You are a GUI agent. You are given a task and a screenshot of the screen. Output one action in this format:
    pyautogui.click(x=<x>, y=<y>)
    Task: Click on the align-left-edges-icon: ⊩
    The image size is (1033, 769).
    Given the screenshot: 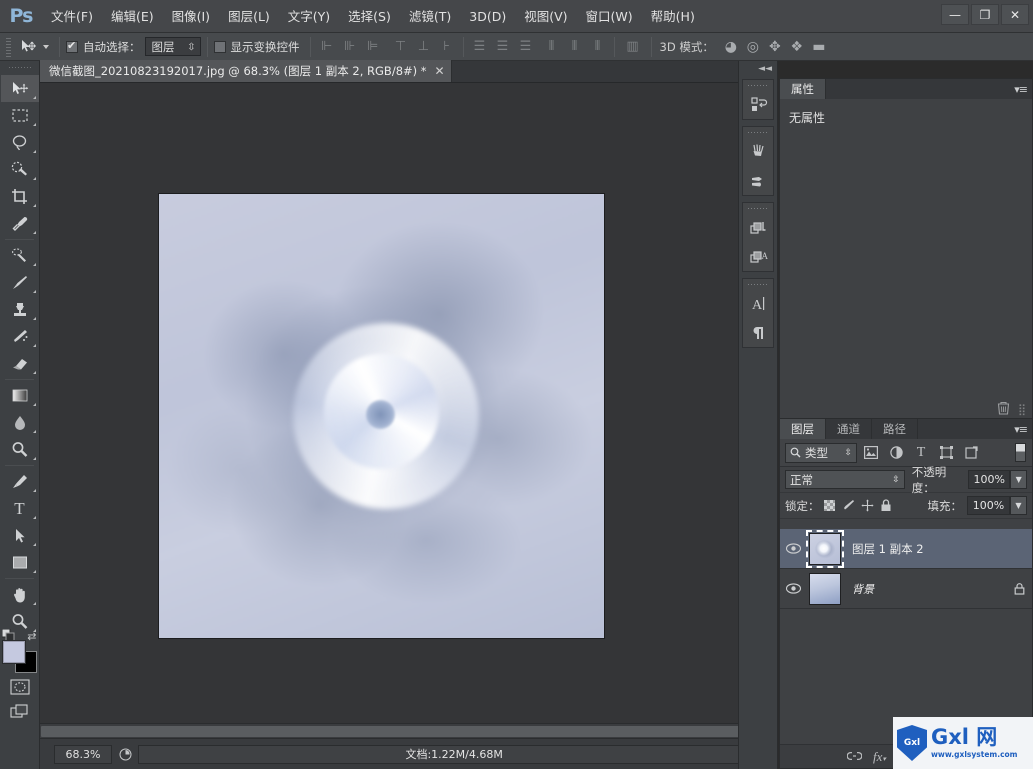 What is the action you would take?
    pyautogui.click(x=327, y=47)
    